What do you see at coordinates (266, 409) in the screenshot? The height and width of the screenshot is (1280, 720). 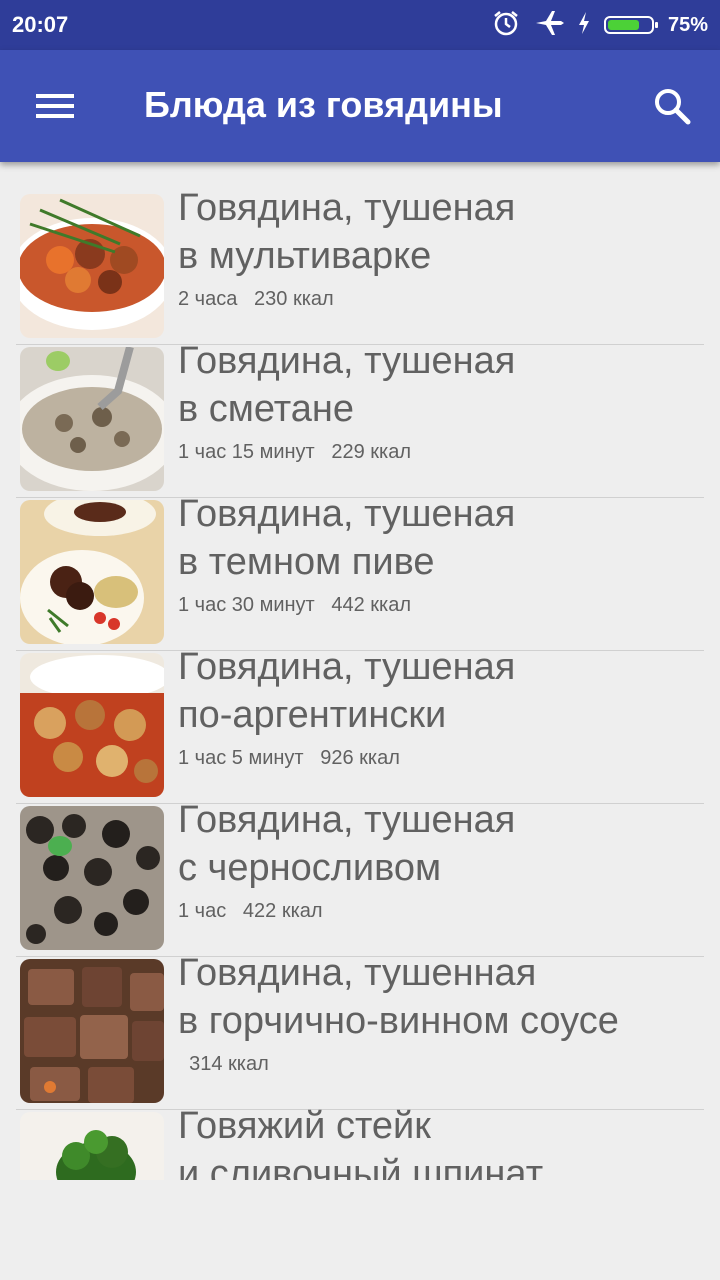 I see `recipe-title-line2: в сметане` at bounding box center [266, 409].